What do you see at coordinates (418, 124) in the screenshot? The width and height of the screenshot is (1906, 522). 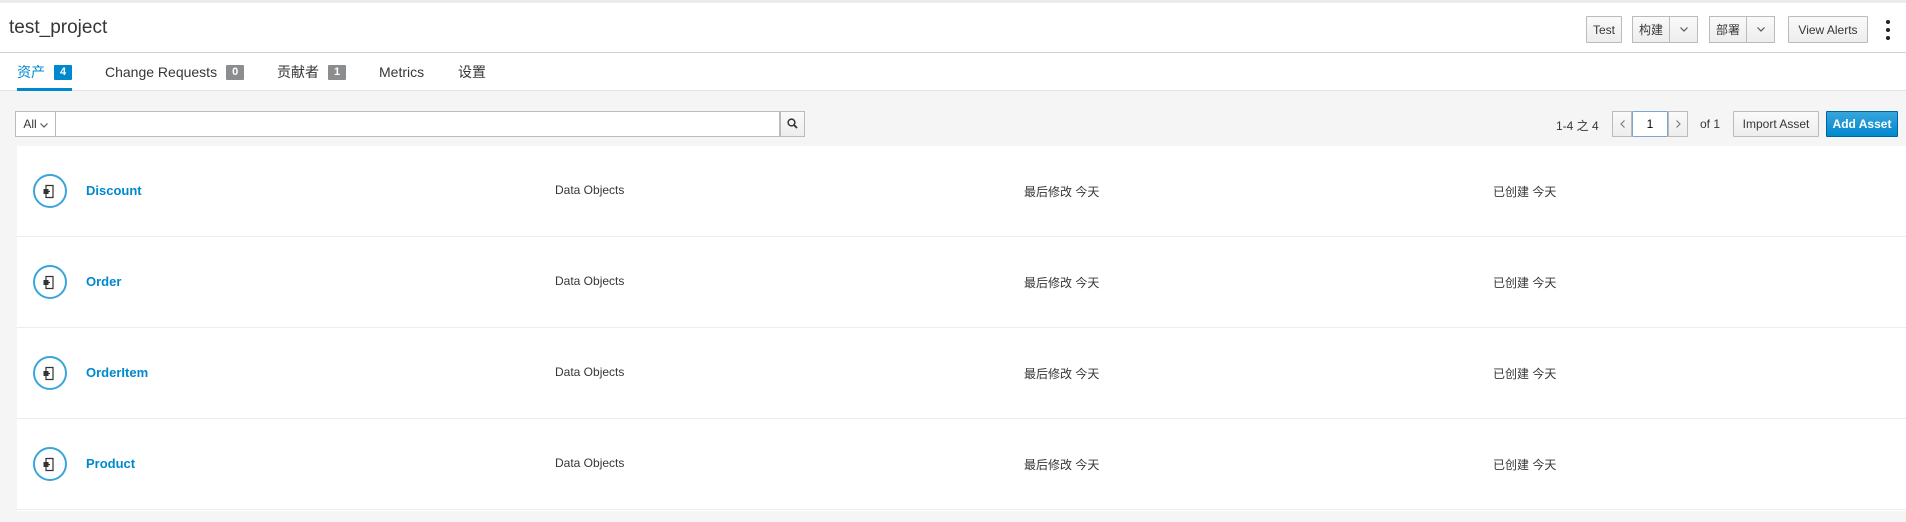 I see `search-input` at bounding box center [418, 124].